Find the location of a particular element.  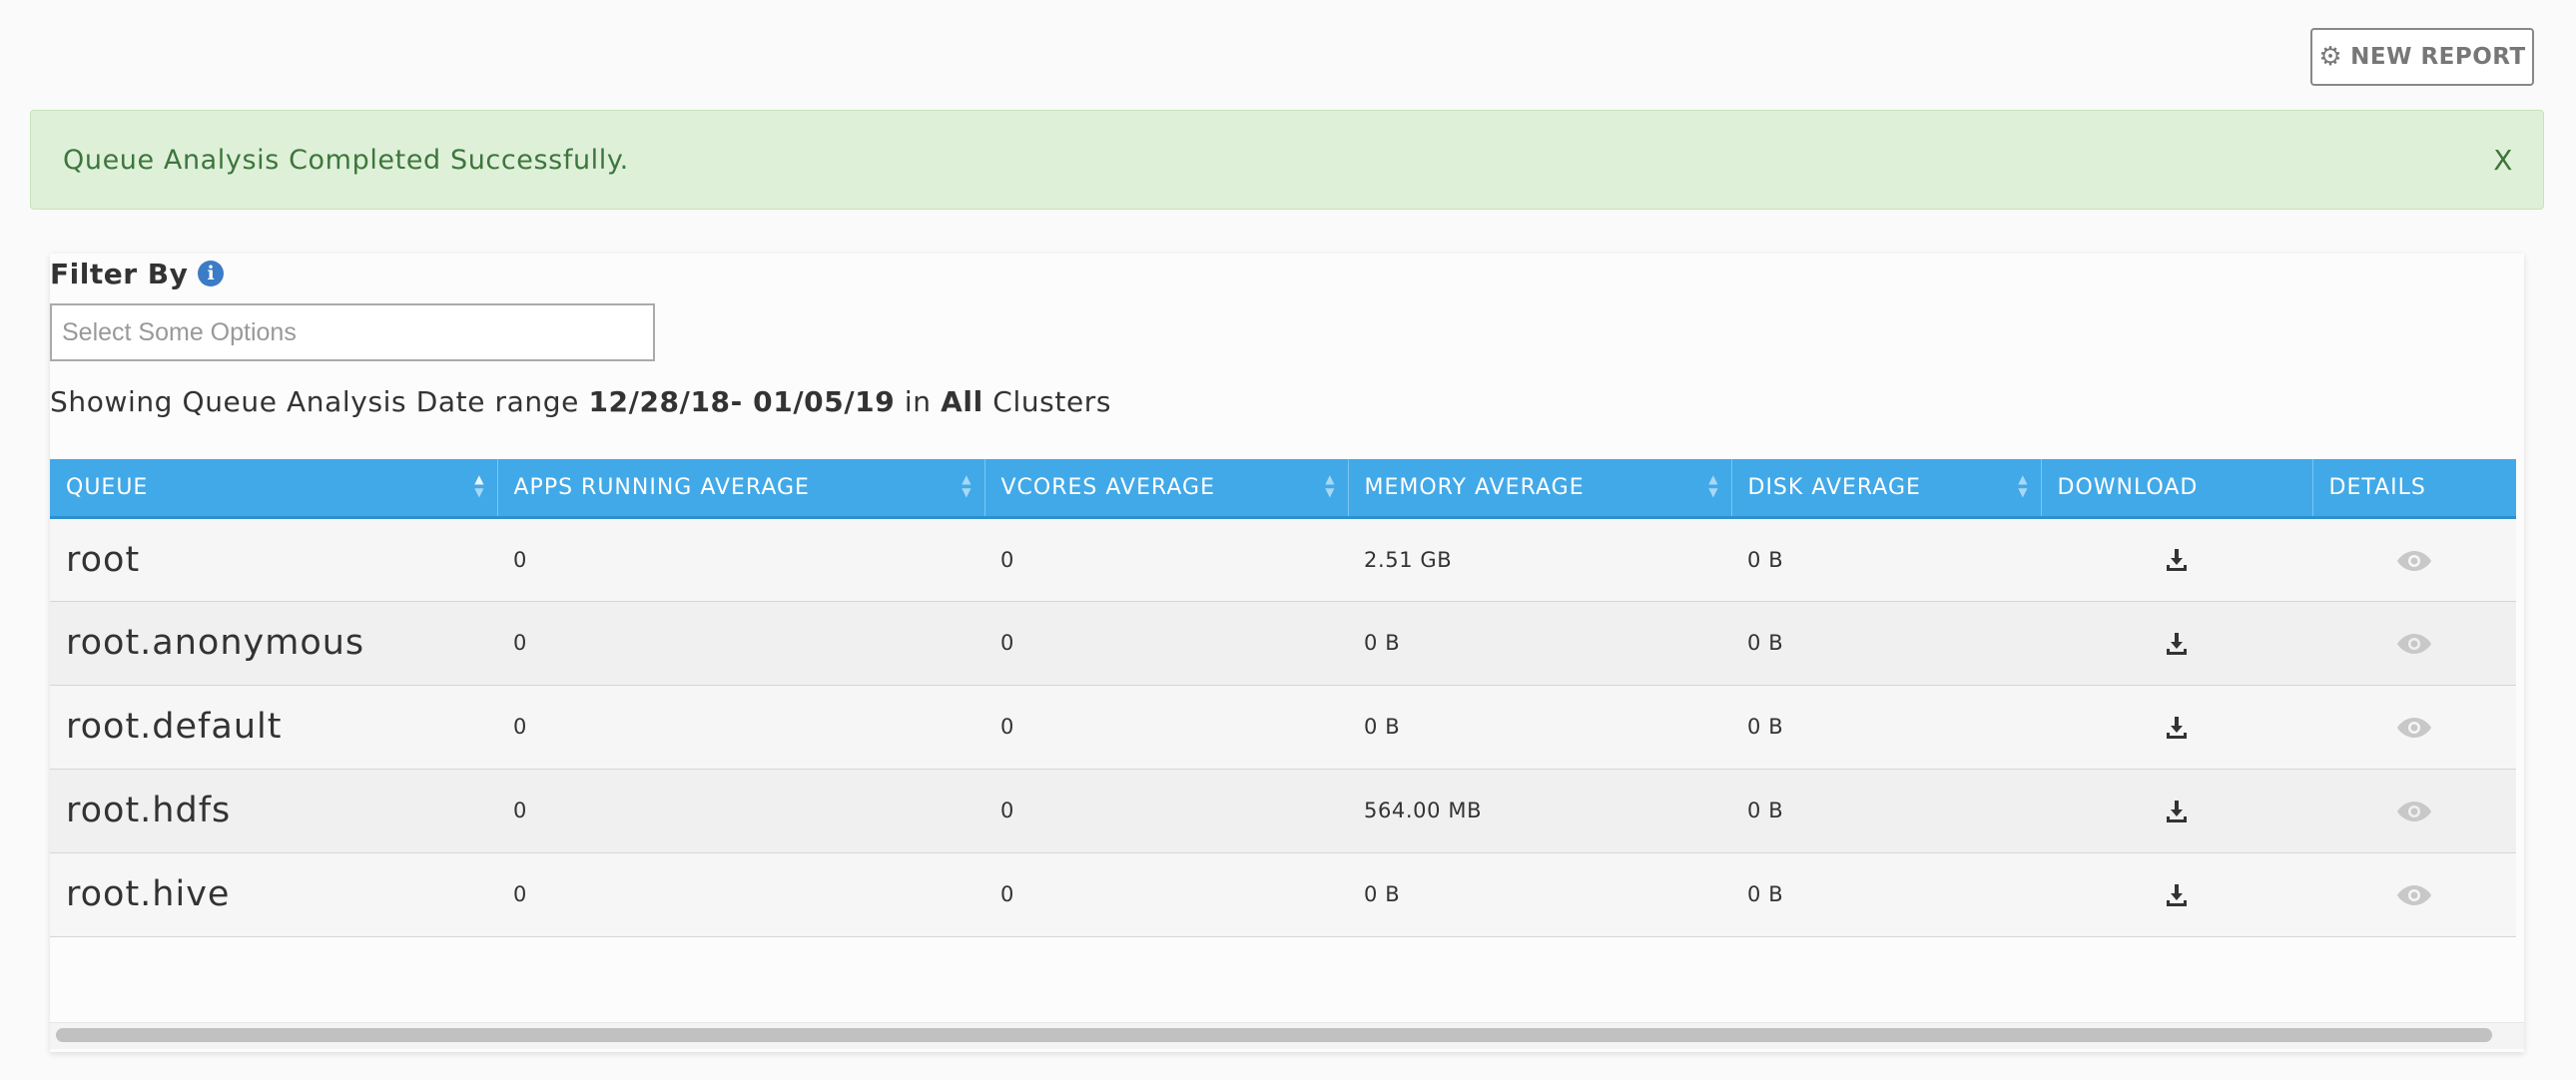

filter-label: Filter By i is located at coordinates (137, 273).